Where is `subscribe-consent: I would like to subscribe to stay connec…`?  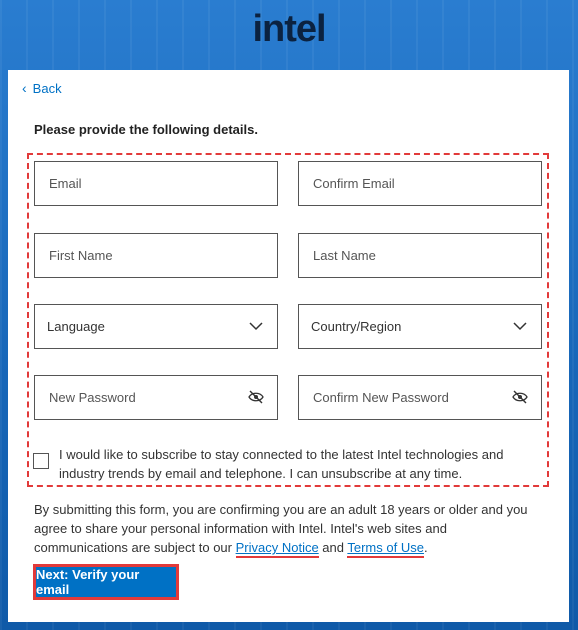
subscribe-consent: I would like to subscribe to stay connec… is located at coordinates (278, 464).